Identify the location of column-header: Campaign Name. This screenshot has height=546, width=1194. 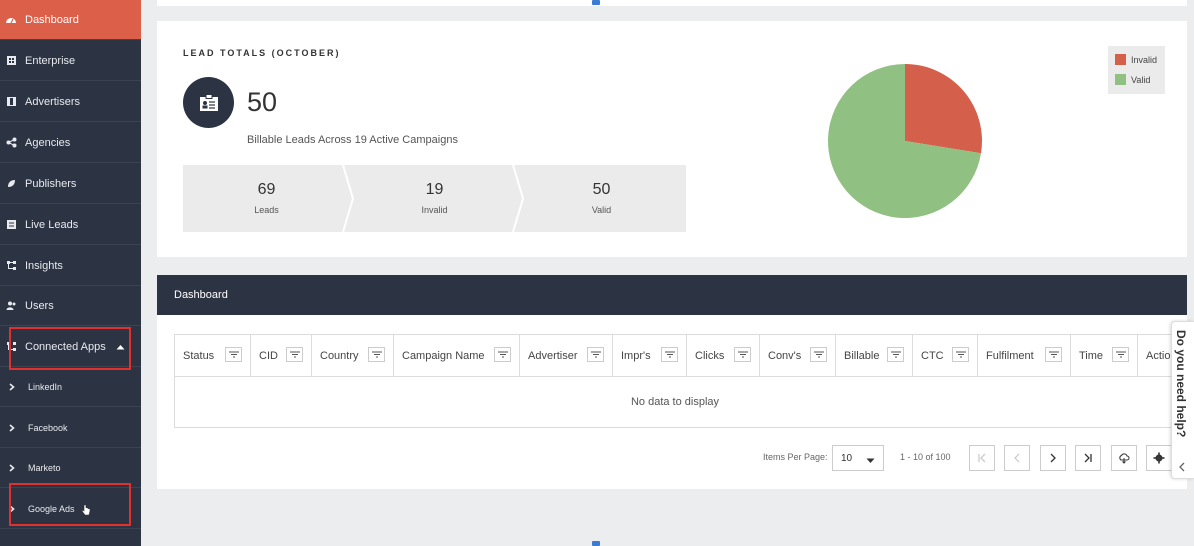
(457, 356).